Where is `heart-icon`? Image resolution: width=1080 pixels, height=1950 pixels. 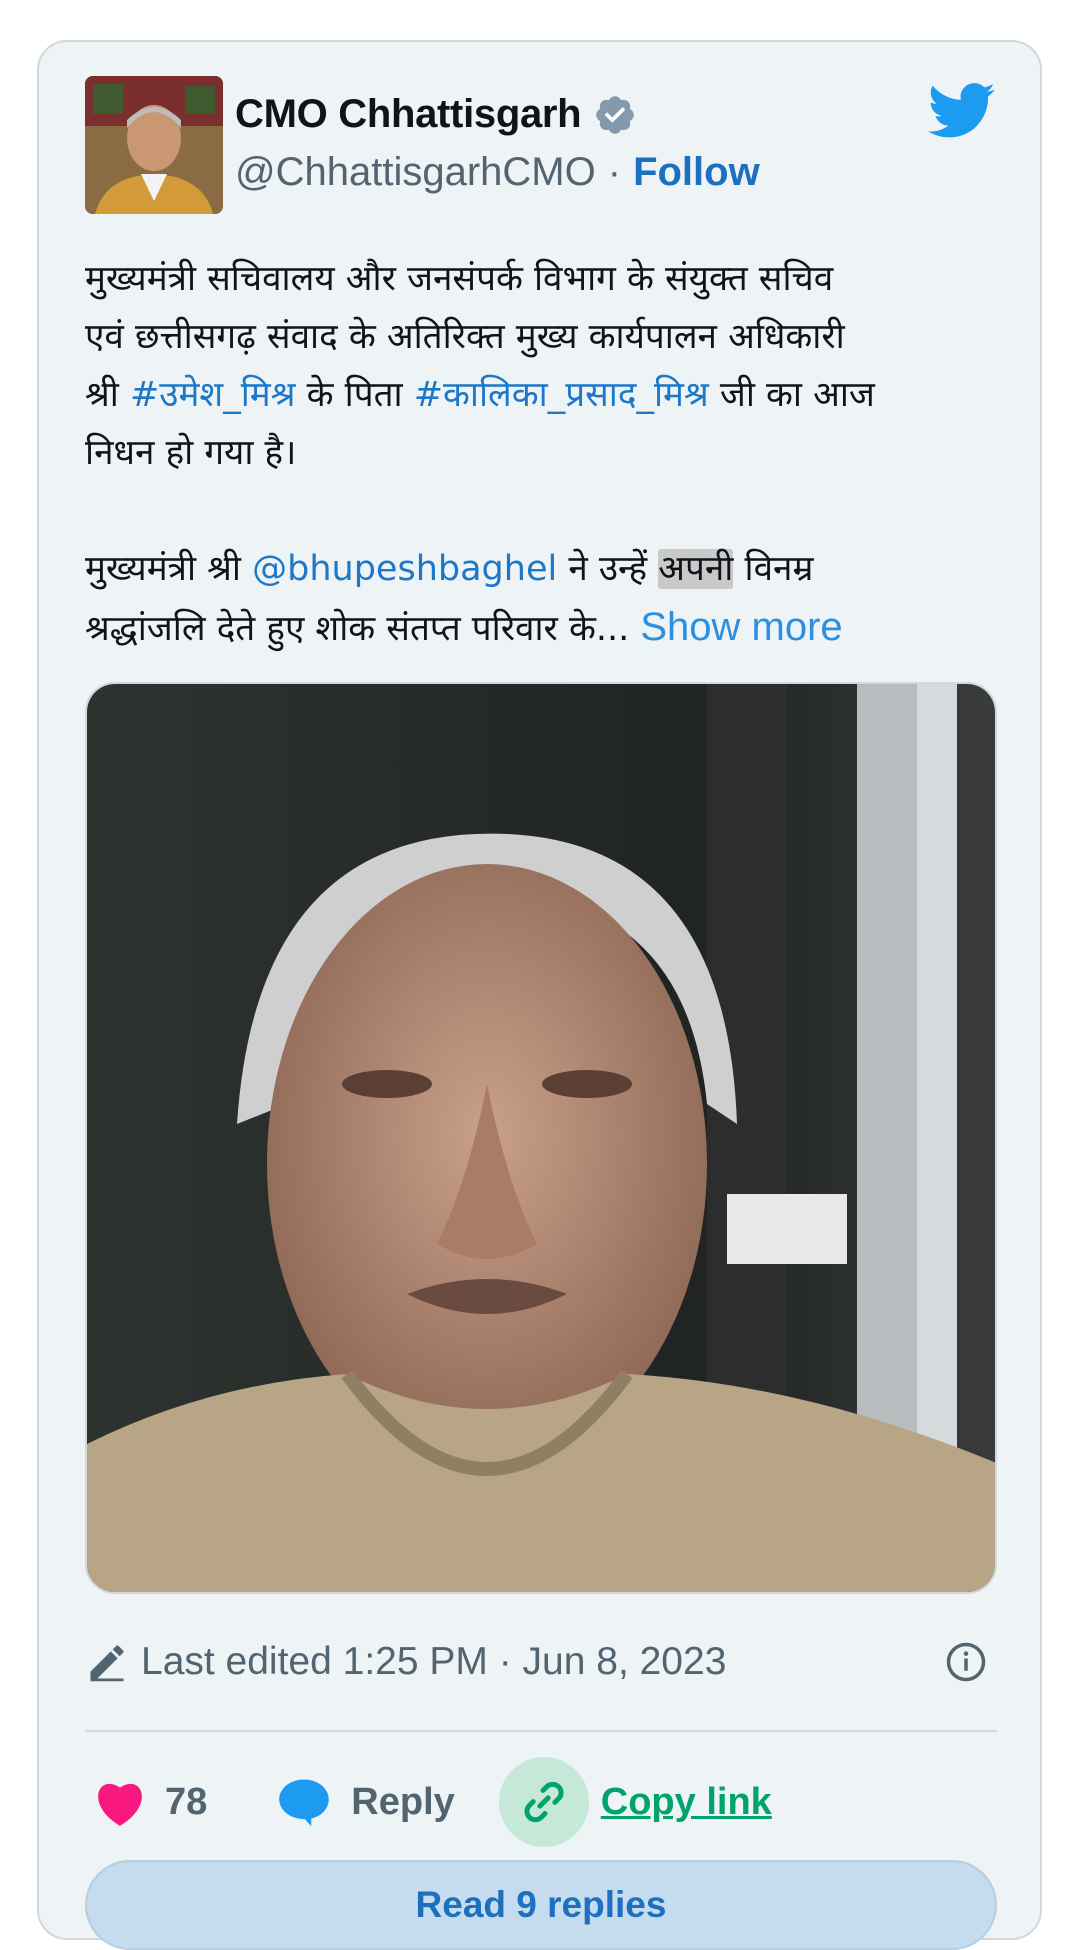 heart-icon is located at coordinates (120, 1804).